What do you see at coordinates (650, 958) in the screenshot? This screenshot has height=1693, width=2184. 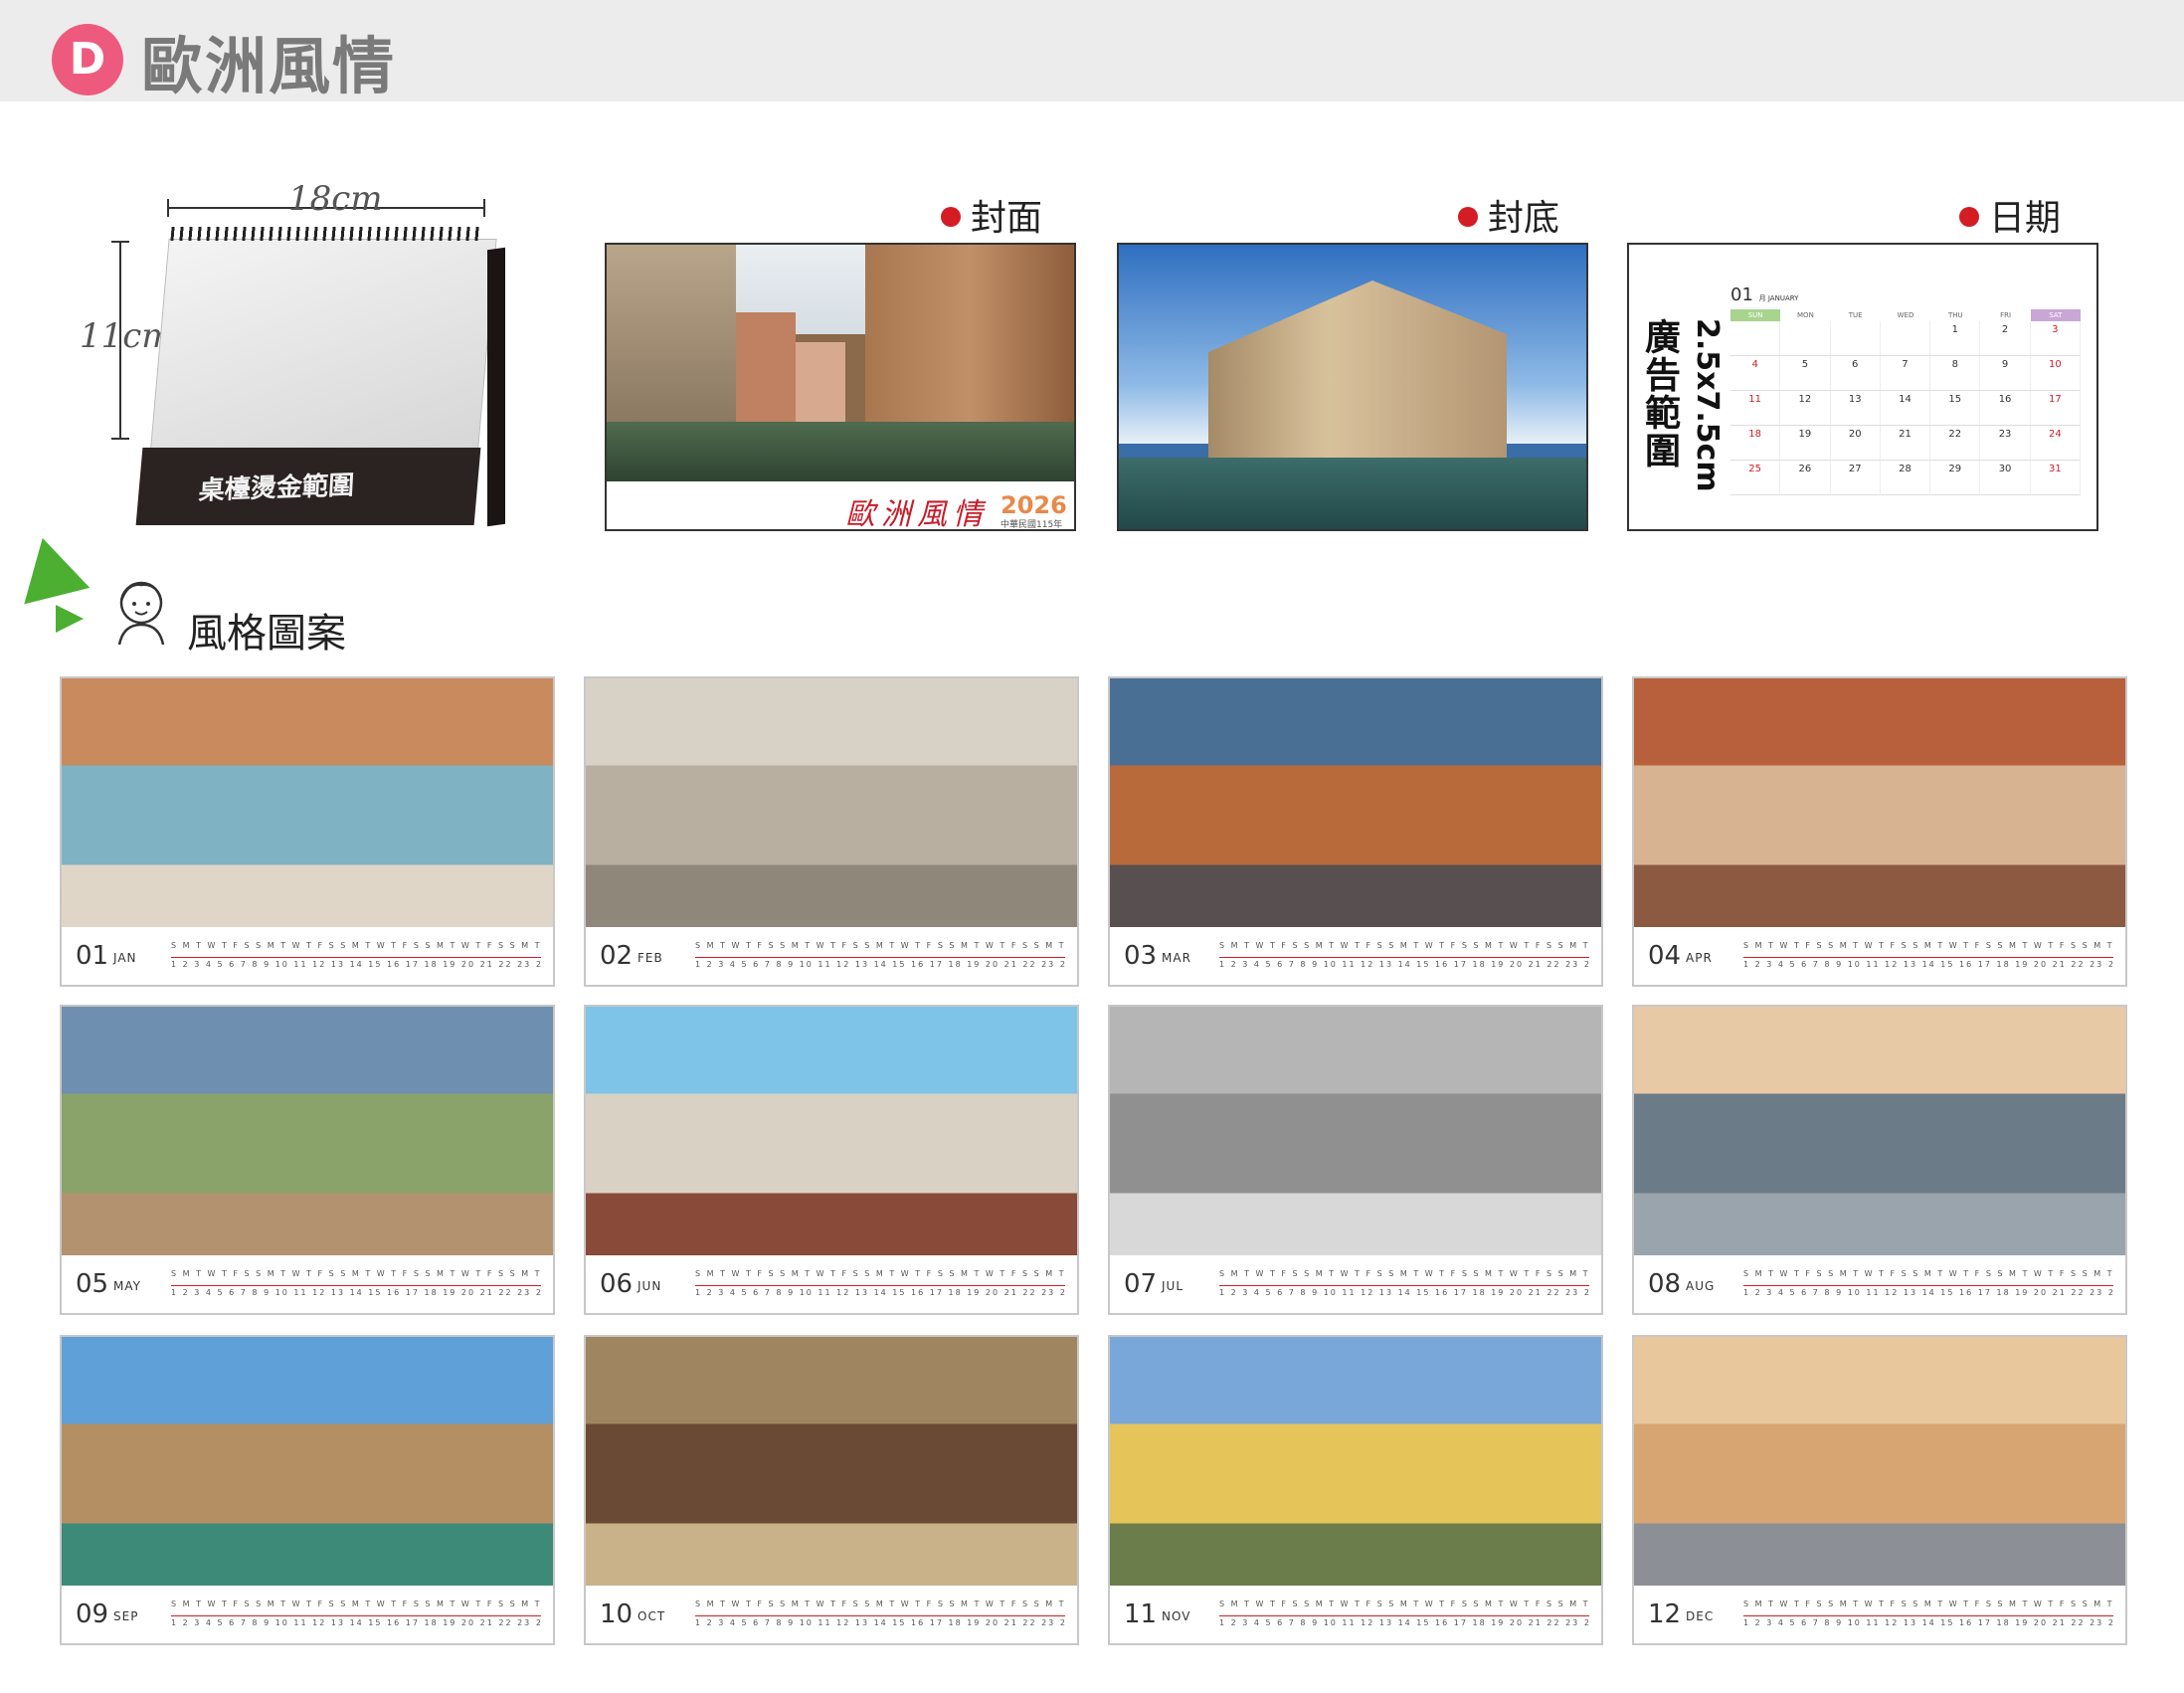 I see `month-abbr: FEB` at bounding box center [650, 958].